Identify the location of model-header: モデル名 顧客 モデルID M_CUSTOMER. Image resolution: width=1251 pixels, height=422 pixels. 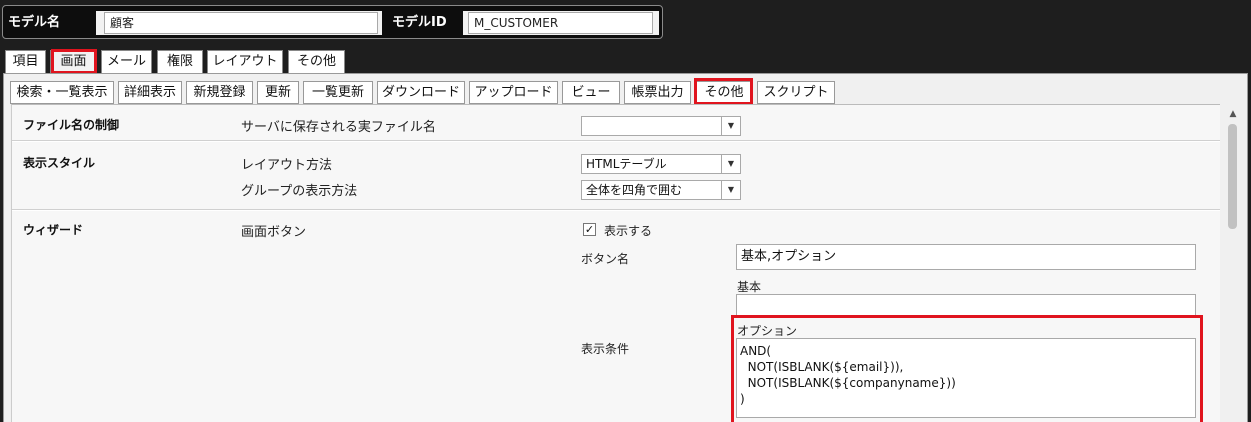
(332, 22).